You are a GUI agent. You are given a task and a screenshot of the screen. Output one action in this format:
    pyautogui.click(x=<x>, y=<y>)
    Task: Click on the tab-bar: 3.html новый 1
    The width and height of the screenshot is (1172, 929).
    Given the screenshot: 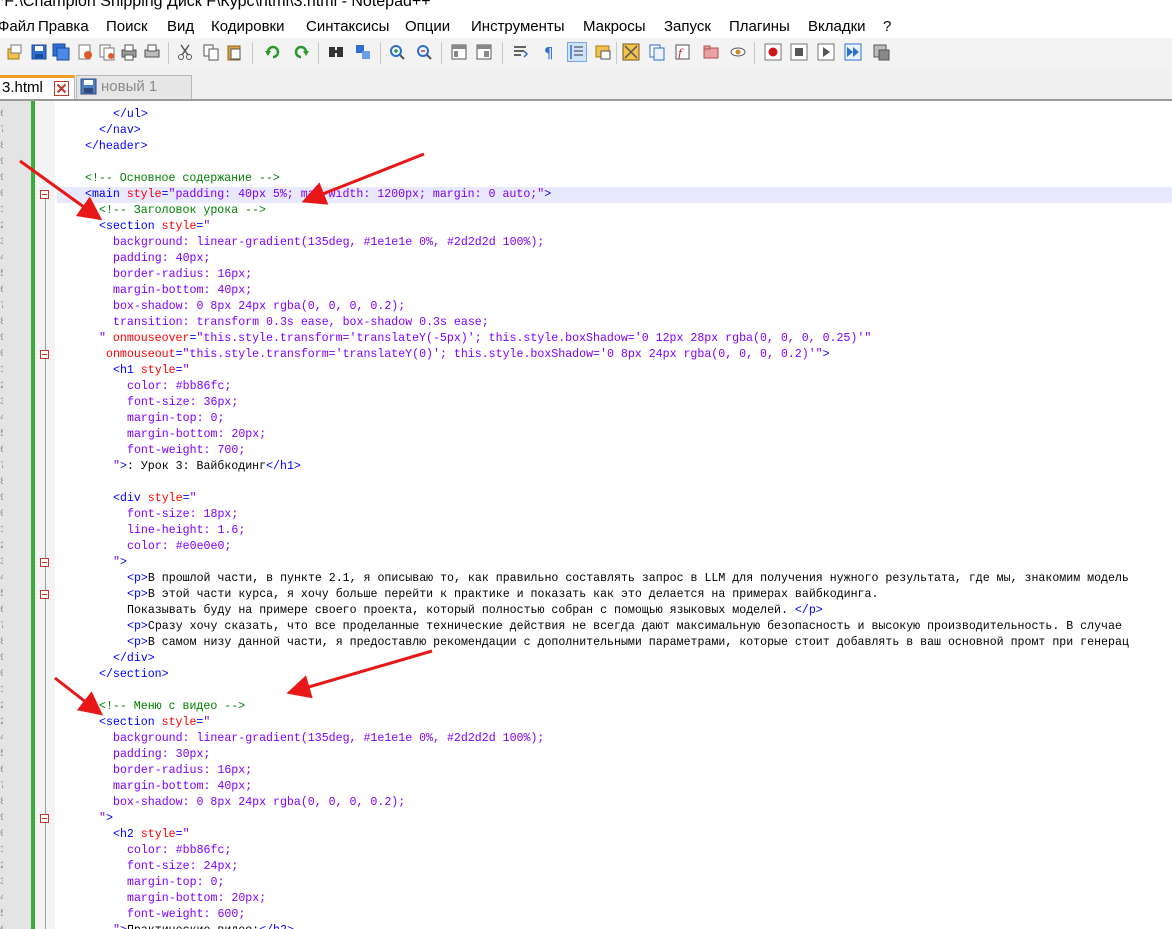 What is the action you would take?
    pyautogui.click(x=586, y=84)
    